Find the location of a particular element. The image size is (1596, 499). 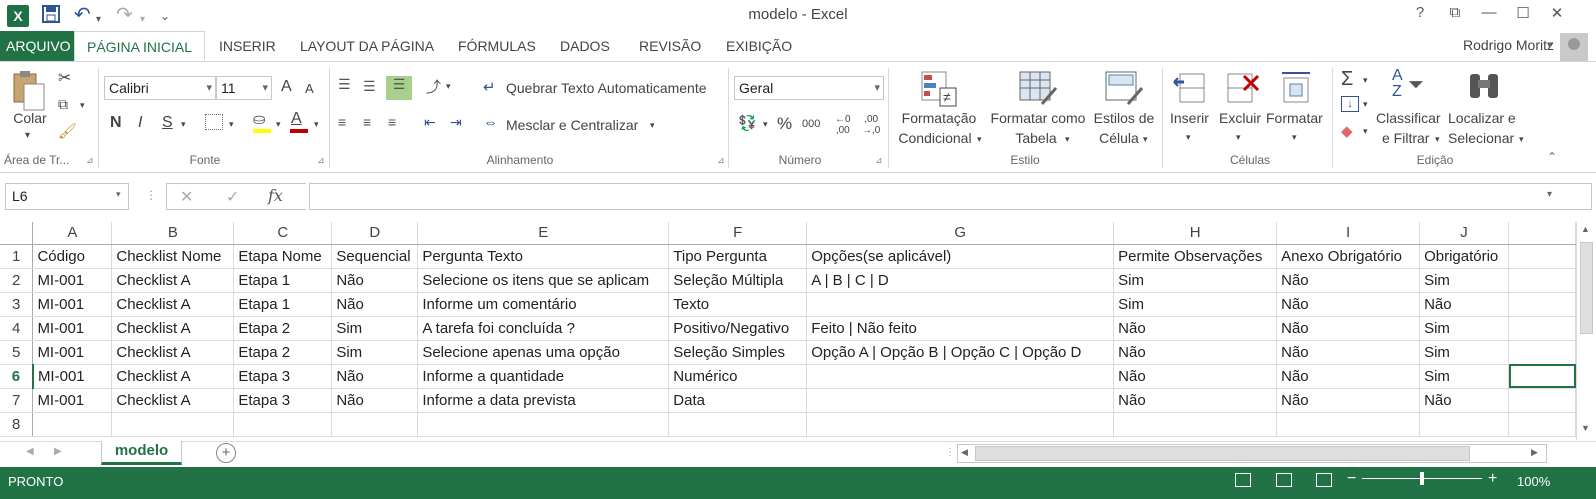

insert-cells-dropdown-icon: ▾ is located at coordinates (1188, 137).